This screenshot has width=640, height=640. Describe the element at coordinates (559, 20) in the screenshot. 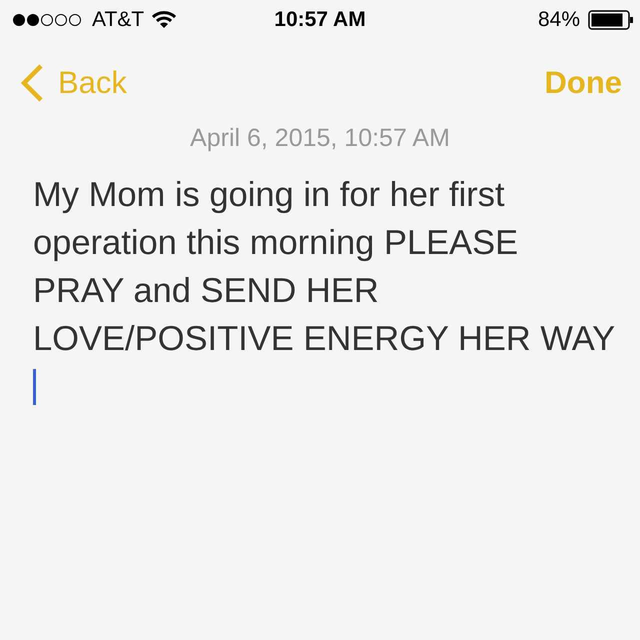

I see `battery-percent: 84%` at that location.